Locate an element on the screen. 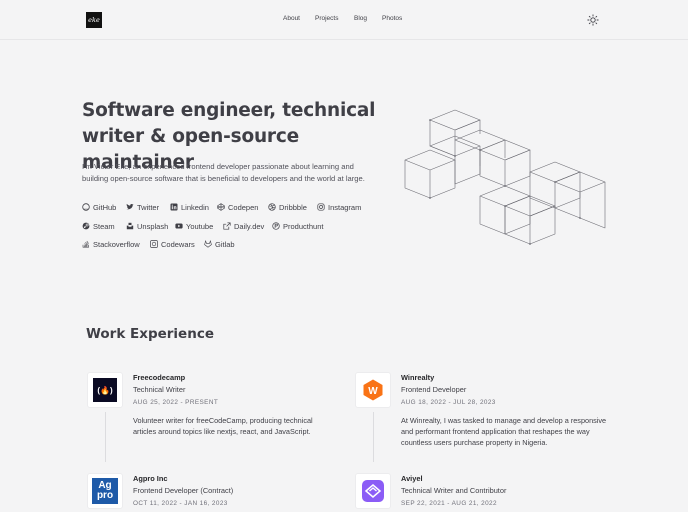 This screenshot has width=688, height=512. social-codewars-link: Codewars is located at coordinates (172, 244).